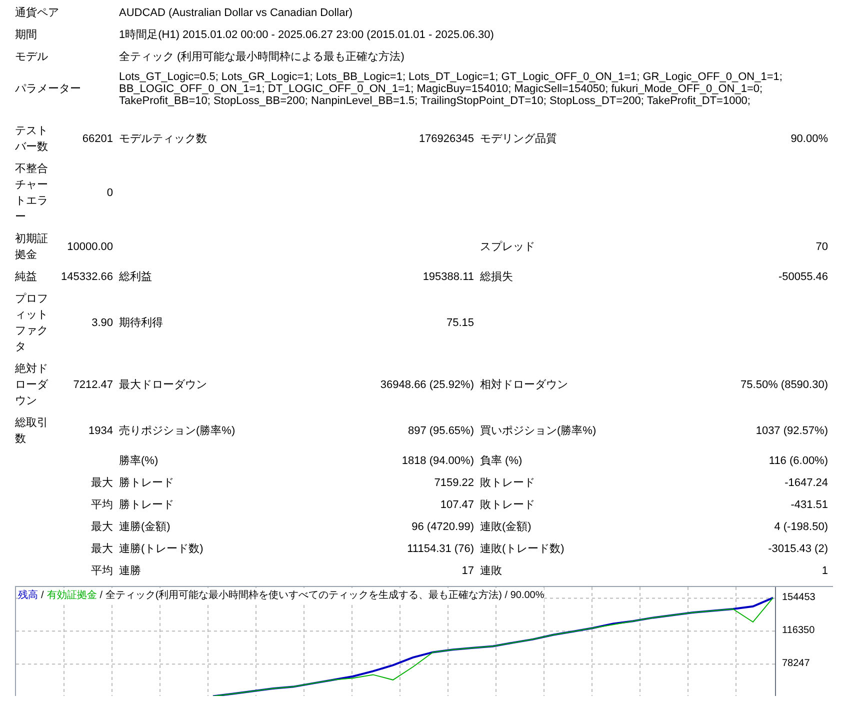 This screenshot has height=707, width=843. I want to click on stat-label: 連勝, so click(130, 571).